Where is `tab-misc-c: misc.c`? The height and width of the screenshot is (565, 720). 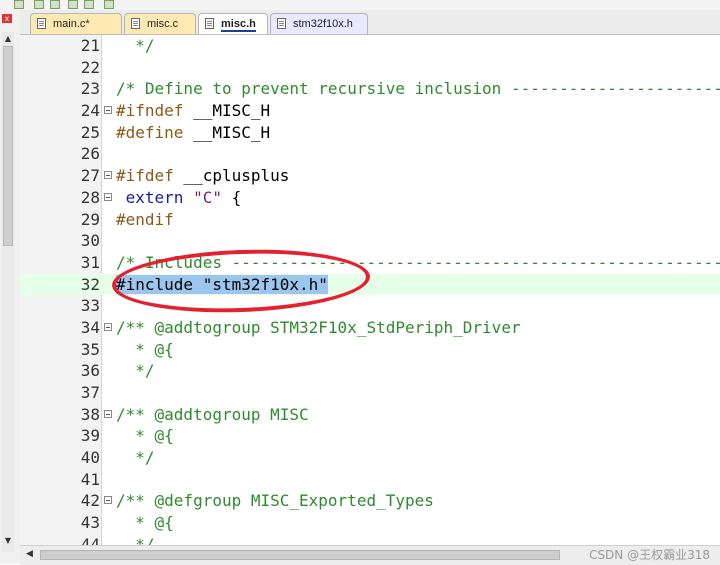 tab-misc-c: misc.c is located at coordinates (160, 23).